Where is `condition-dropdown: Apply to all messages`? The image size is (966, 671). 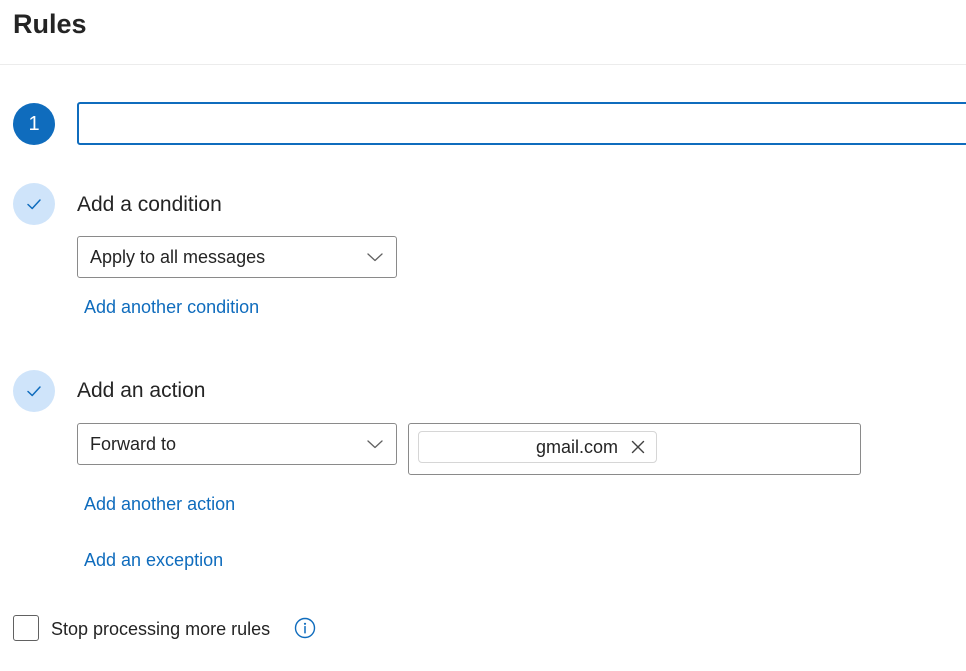 condition-dropdown: Apply to all messages is located at coordinates (237, 257).